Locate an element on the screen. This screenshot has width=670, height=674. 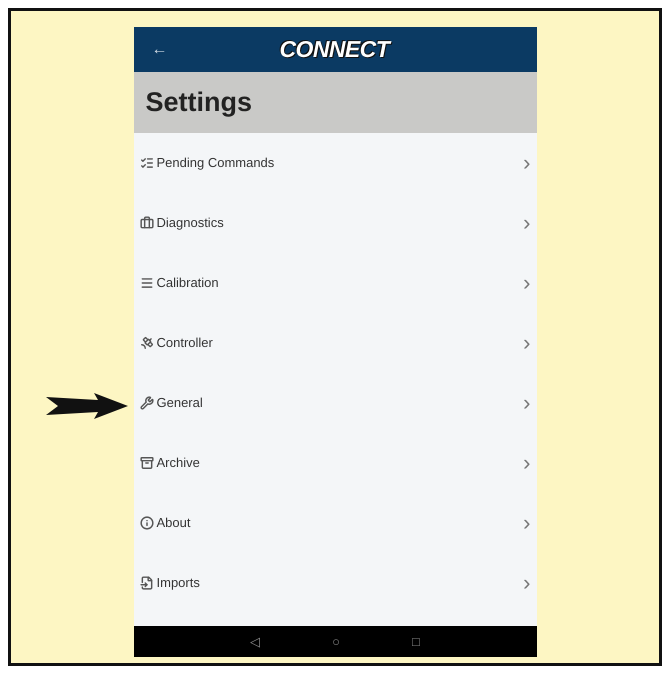
home-button: ○ is located at coordinates (336, 642).